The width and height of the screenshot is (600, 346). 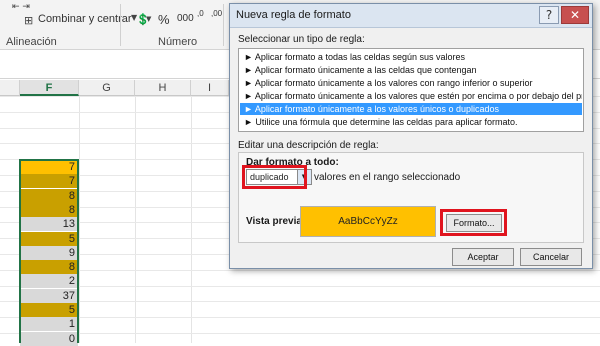 I want to click on selection-border, so click(x=49, y=251).